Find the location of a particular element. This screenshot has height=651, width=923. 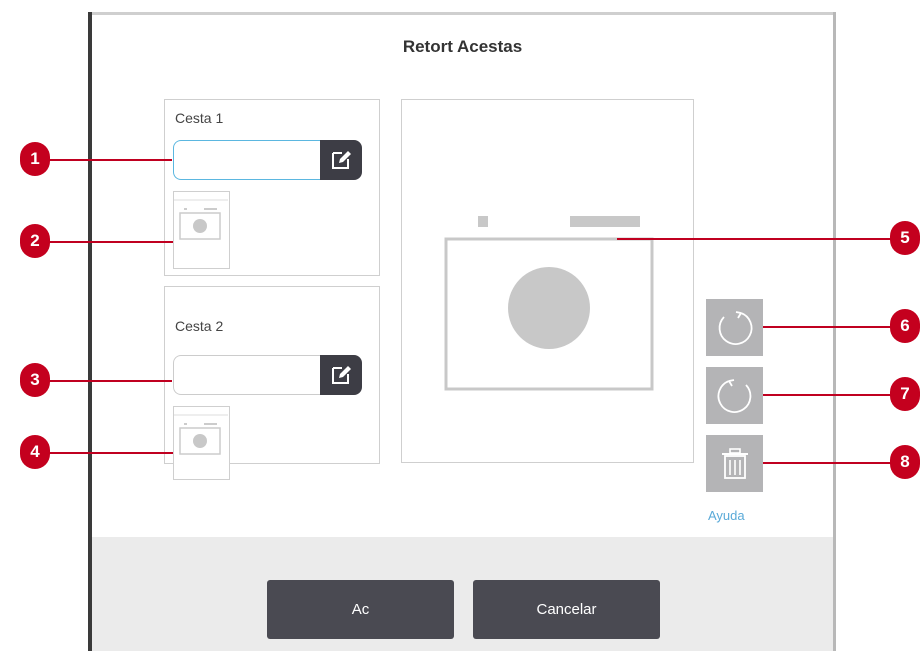

basket-2-edit-button is located at coordinates (341, 375).